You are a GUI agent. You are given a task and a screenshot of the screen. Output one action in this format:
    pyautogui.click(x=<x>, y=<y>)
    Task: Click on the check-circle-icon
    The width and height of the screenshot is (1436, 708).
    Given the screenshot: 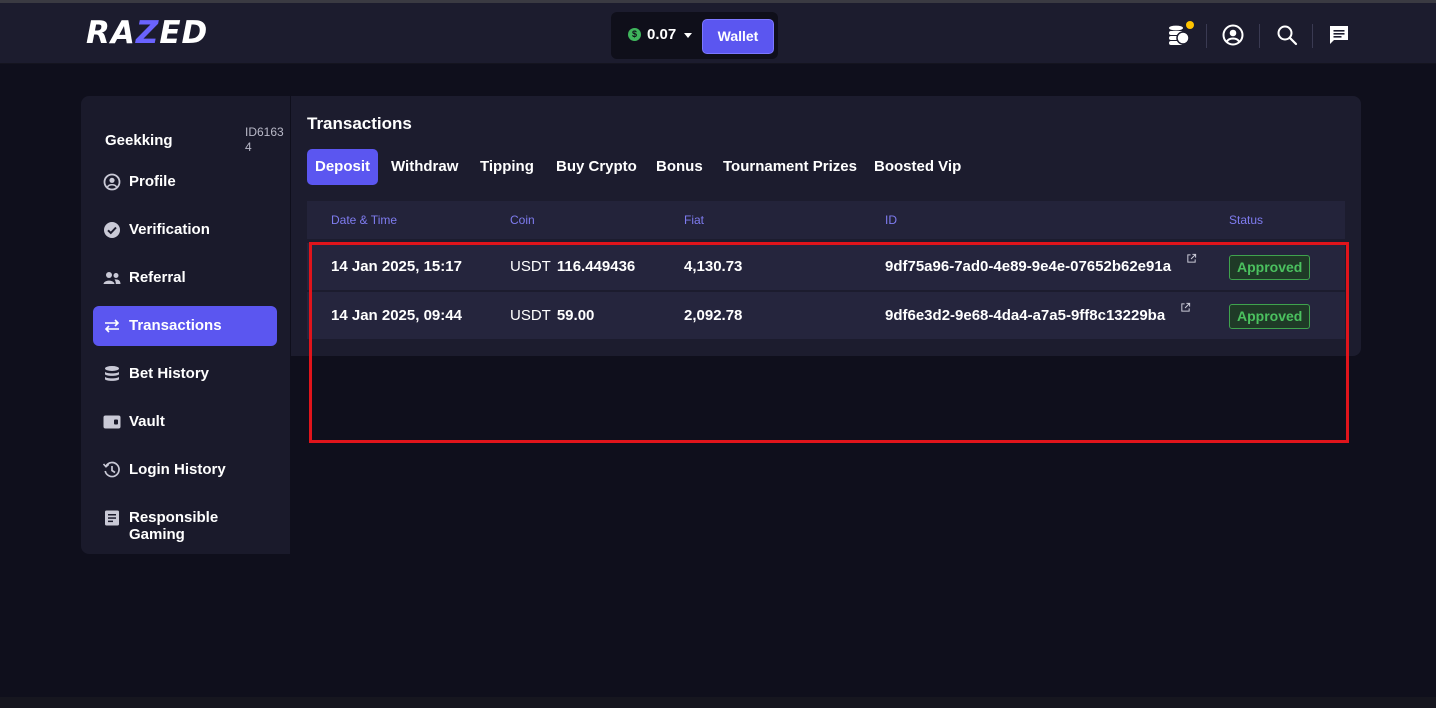 What is the action you would take?
    pyautogui.click(x=112, y=230)
    